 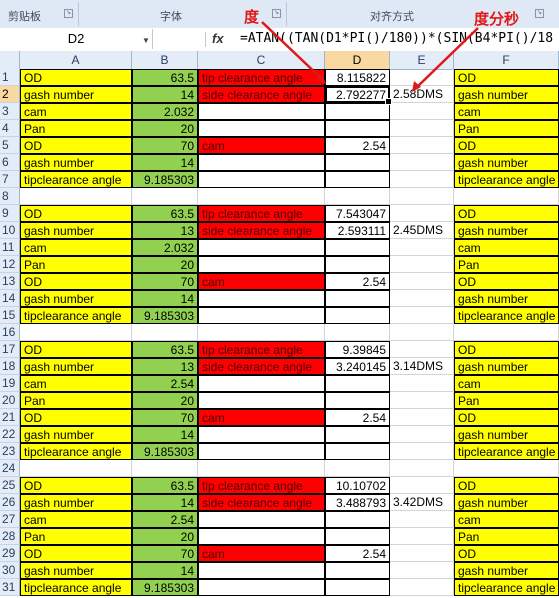 I want to click on row-header: 27, so click(x=10, y=519).